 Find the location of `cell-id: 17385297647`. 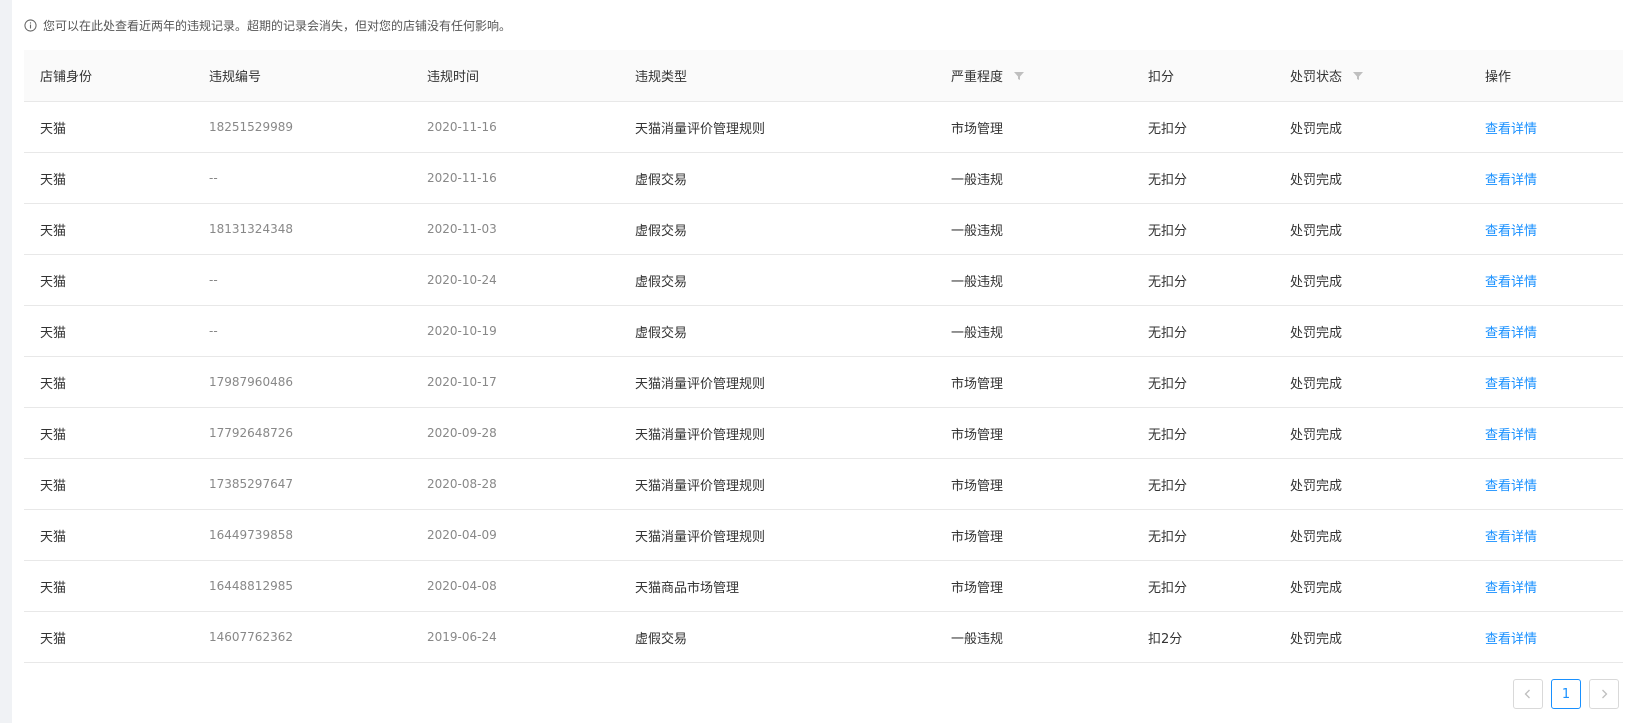

cell-id: 17385297647 is located at coordinates (251, 484).